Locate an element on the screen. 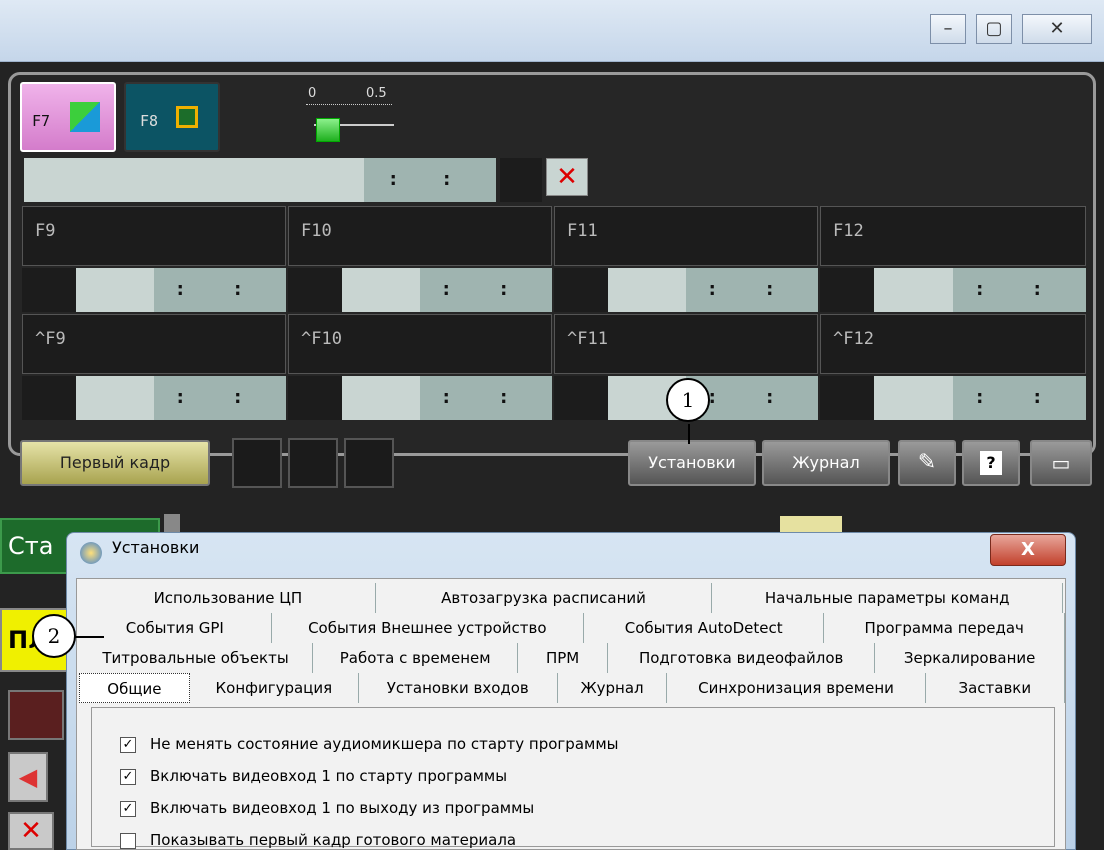 This screenshot has width=1104, height=854. dialog-title: Установки is located at coordinates (156, 547).